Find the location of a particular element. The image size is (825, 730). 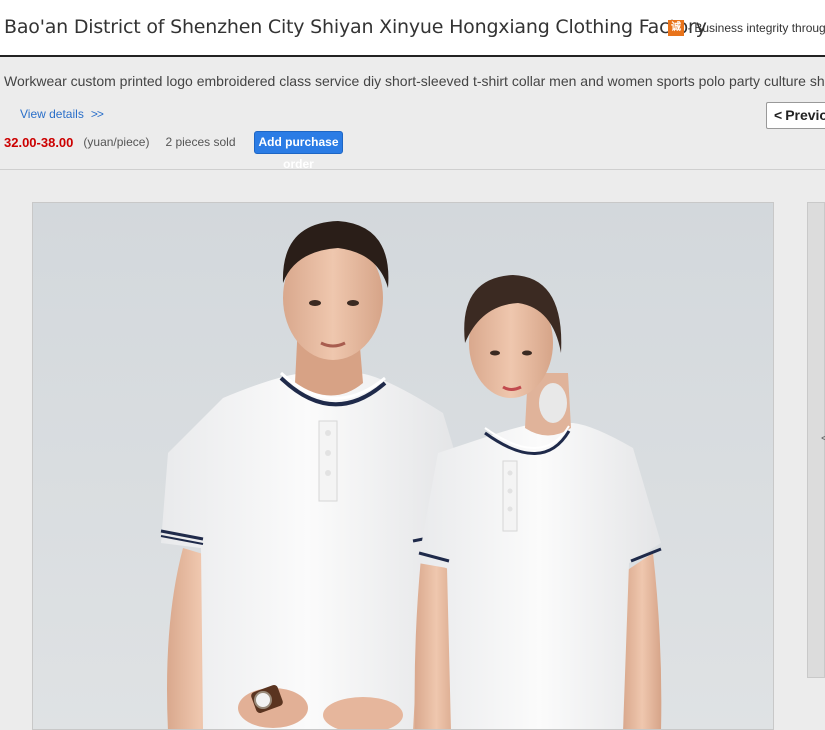

view-details-link: View details >> is located at coordinates (62, 114).